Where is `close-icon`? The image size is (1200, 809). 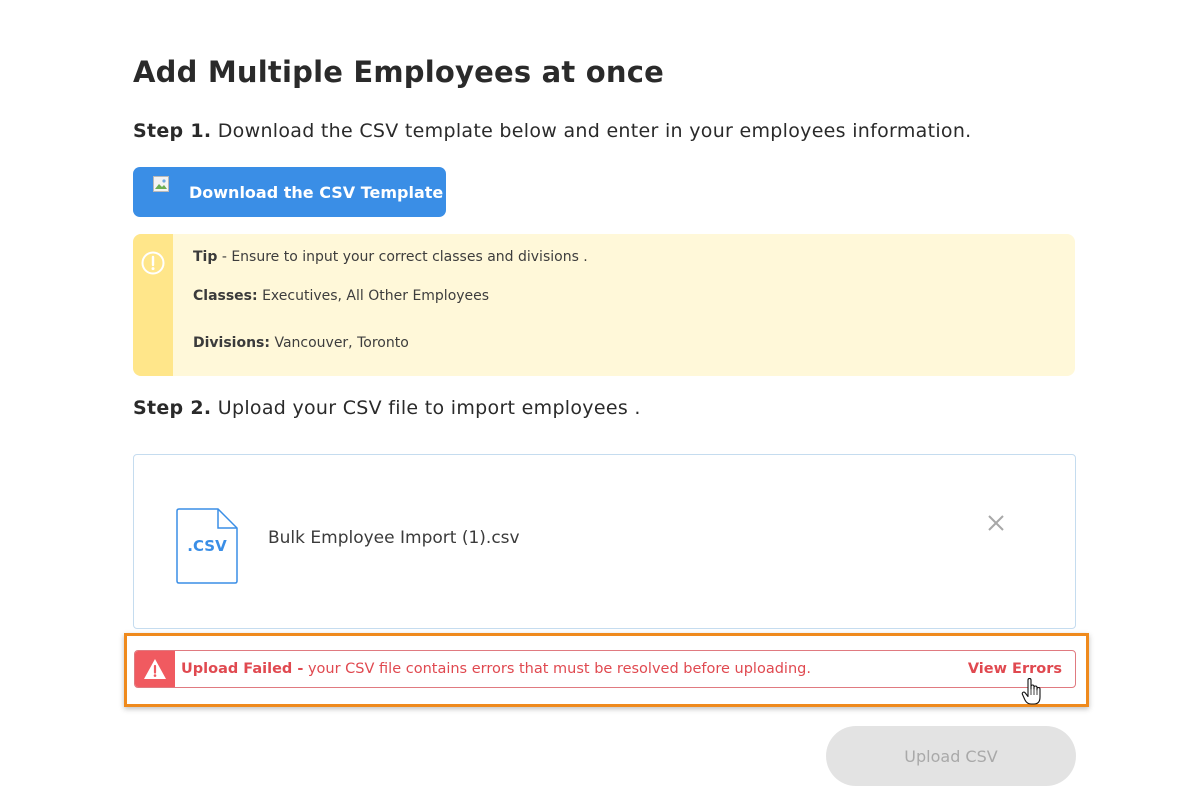 close-icon is located at coordinates (996, 523).